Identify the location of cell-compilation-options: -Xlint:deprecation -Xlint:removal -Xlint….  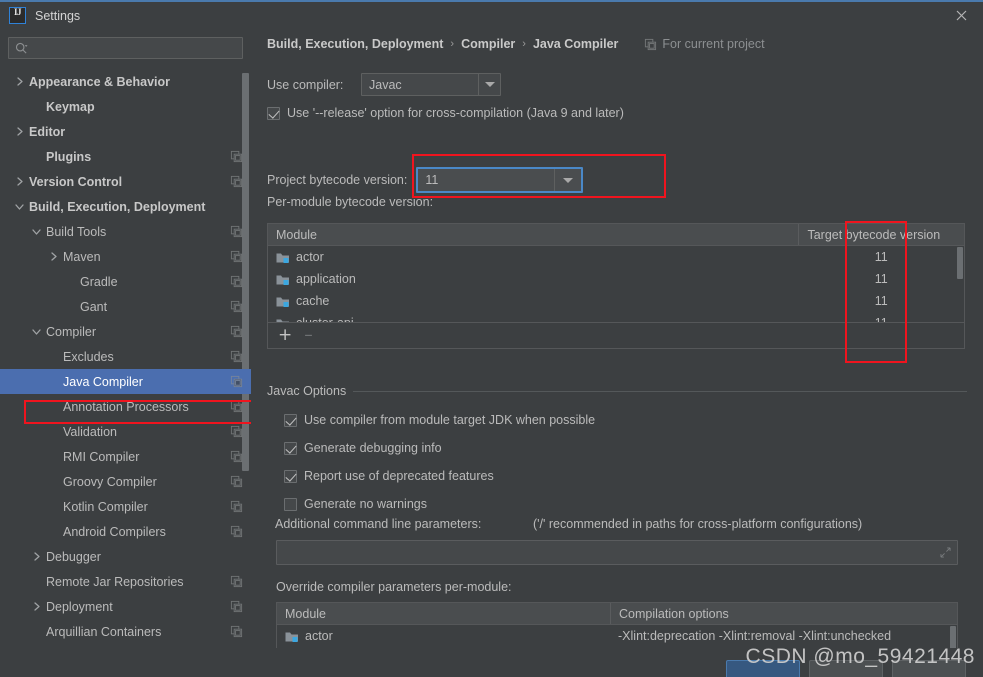
(783, 636).